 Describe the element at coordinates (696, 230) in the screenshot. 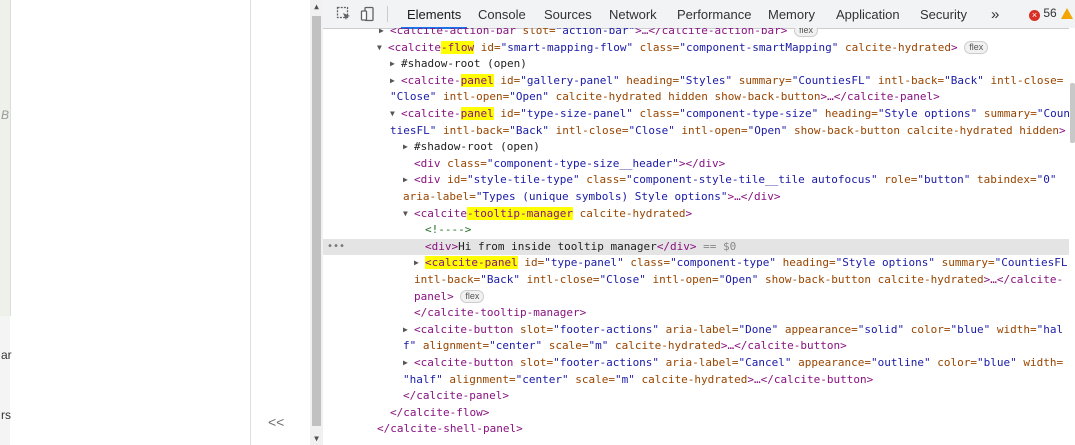

I see `tree-node: <!---->` at that location.